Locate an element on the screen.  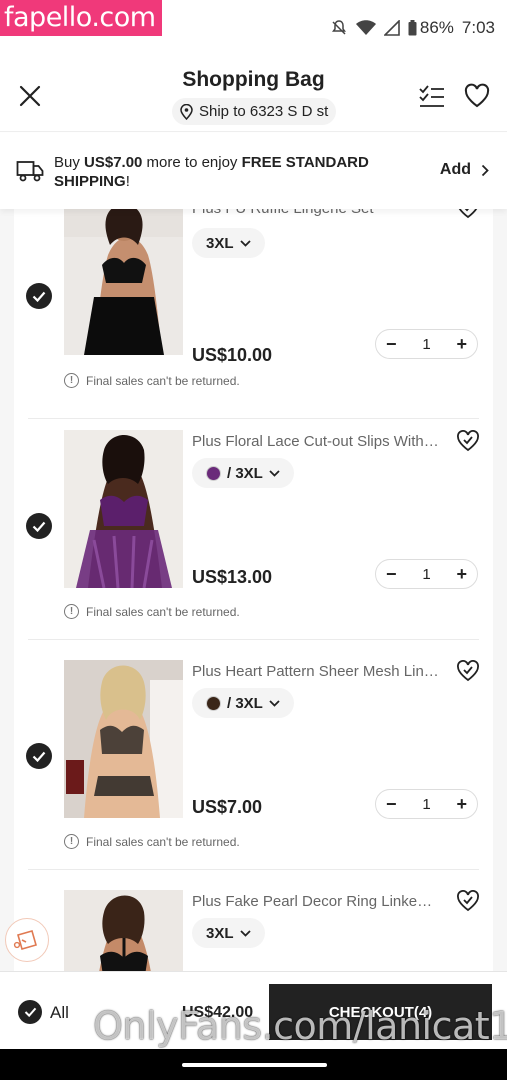
ship-to-selector: Ship to 6323 S D st is located at coordinates (254, 111).